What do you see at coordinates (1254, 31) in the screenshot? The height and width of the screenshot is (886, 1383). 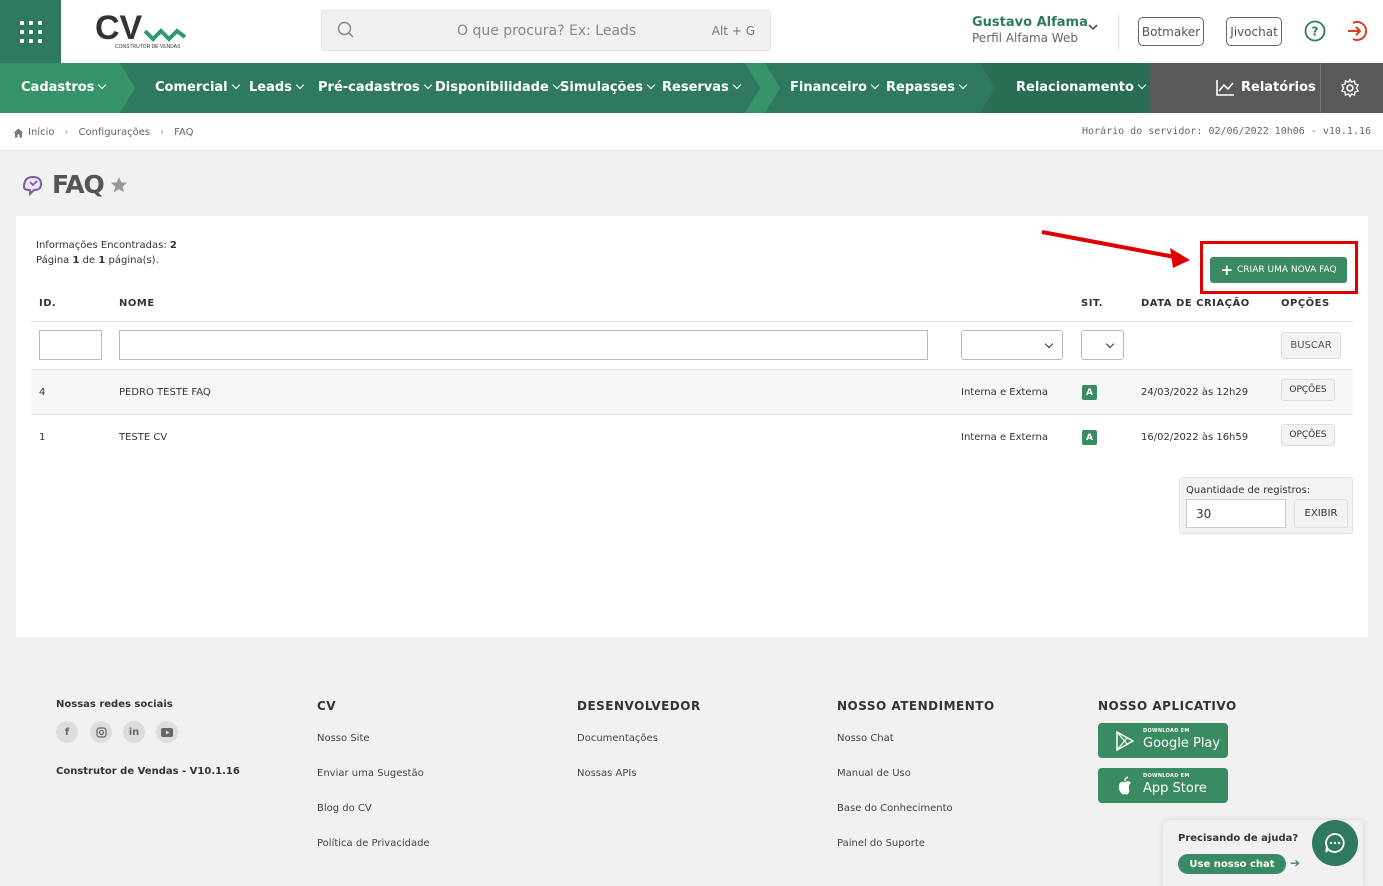 I see `jivochat-button: Jivochat` at bounding box center [1254, 31].